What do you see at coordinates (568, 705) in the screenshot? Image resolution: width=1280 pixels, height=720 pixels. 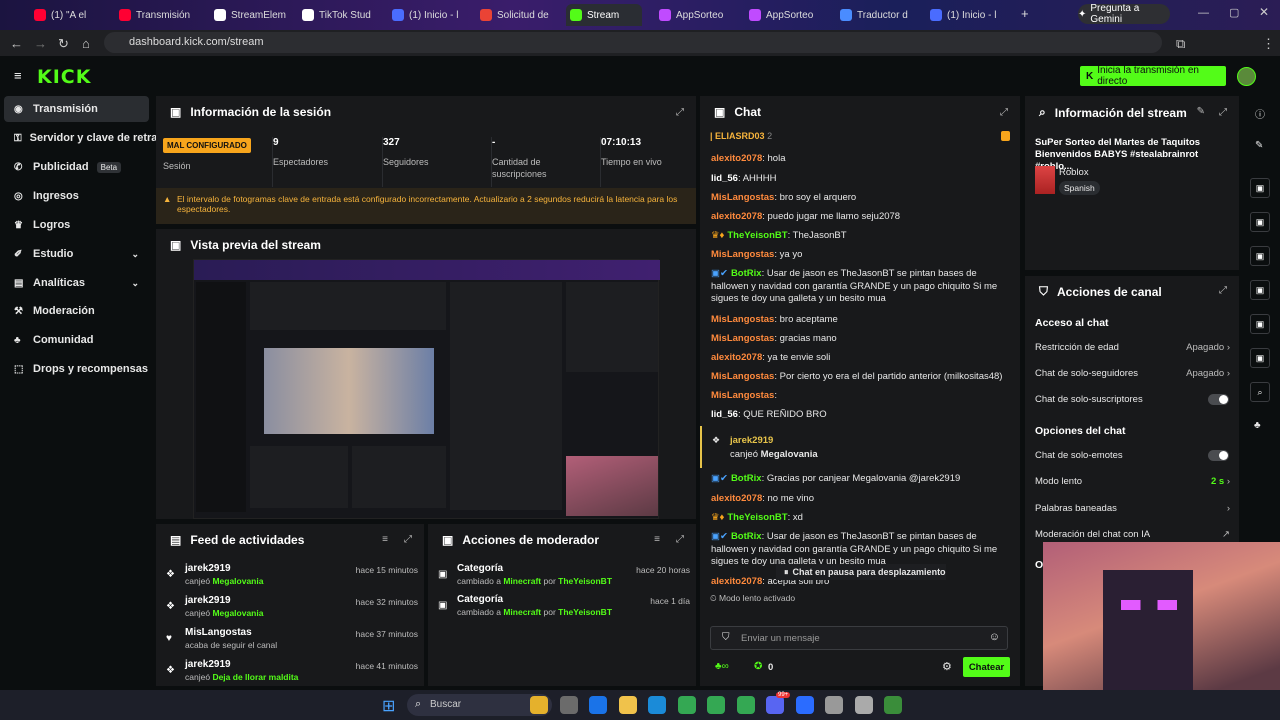 I see `taskview-icon` at bounding box center [568, 705].